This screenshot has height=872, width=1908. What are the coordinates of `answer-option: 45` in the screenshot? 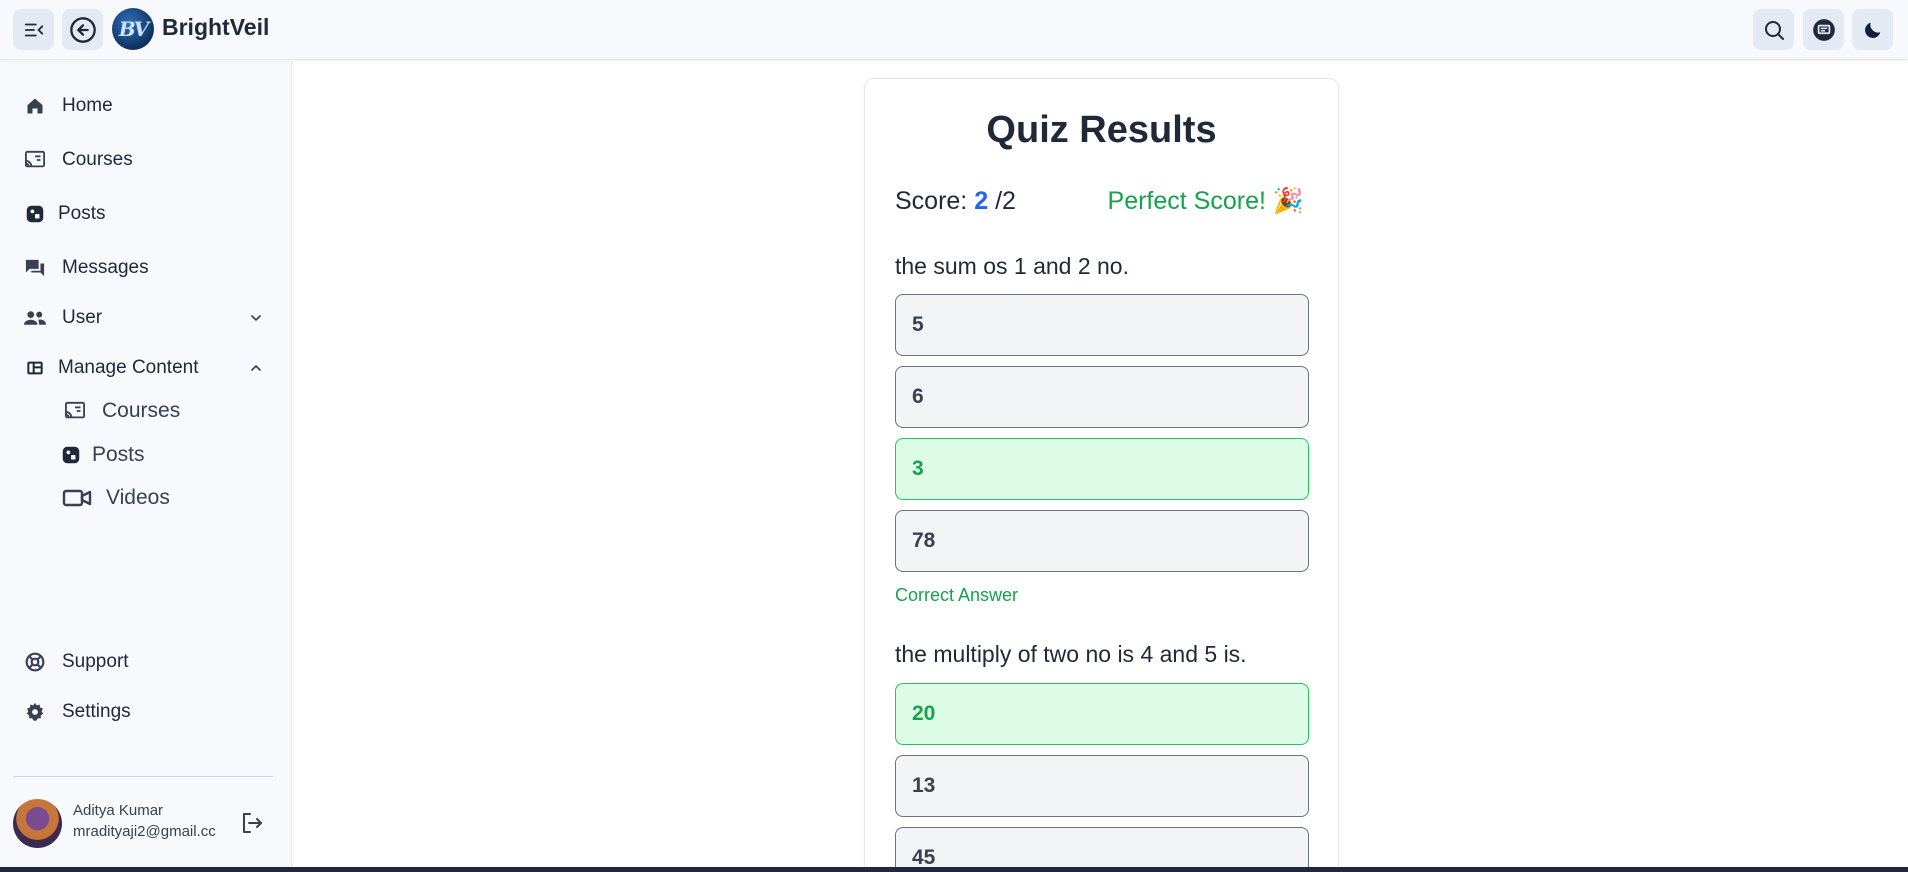 It's located at (1102, 849).